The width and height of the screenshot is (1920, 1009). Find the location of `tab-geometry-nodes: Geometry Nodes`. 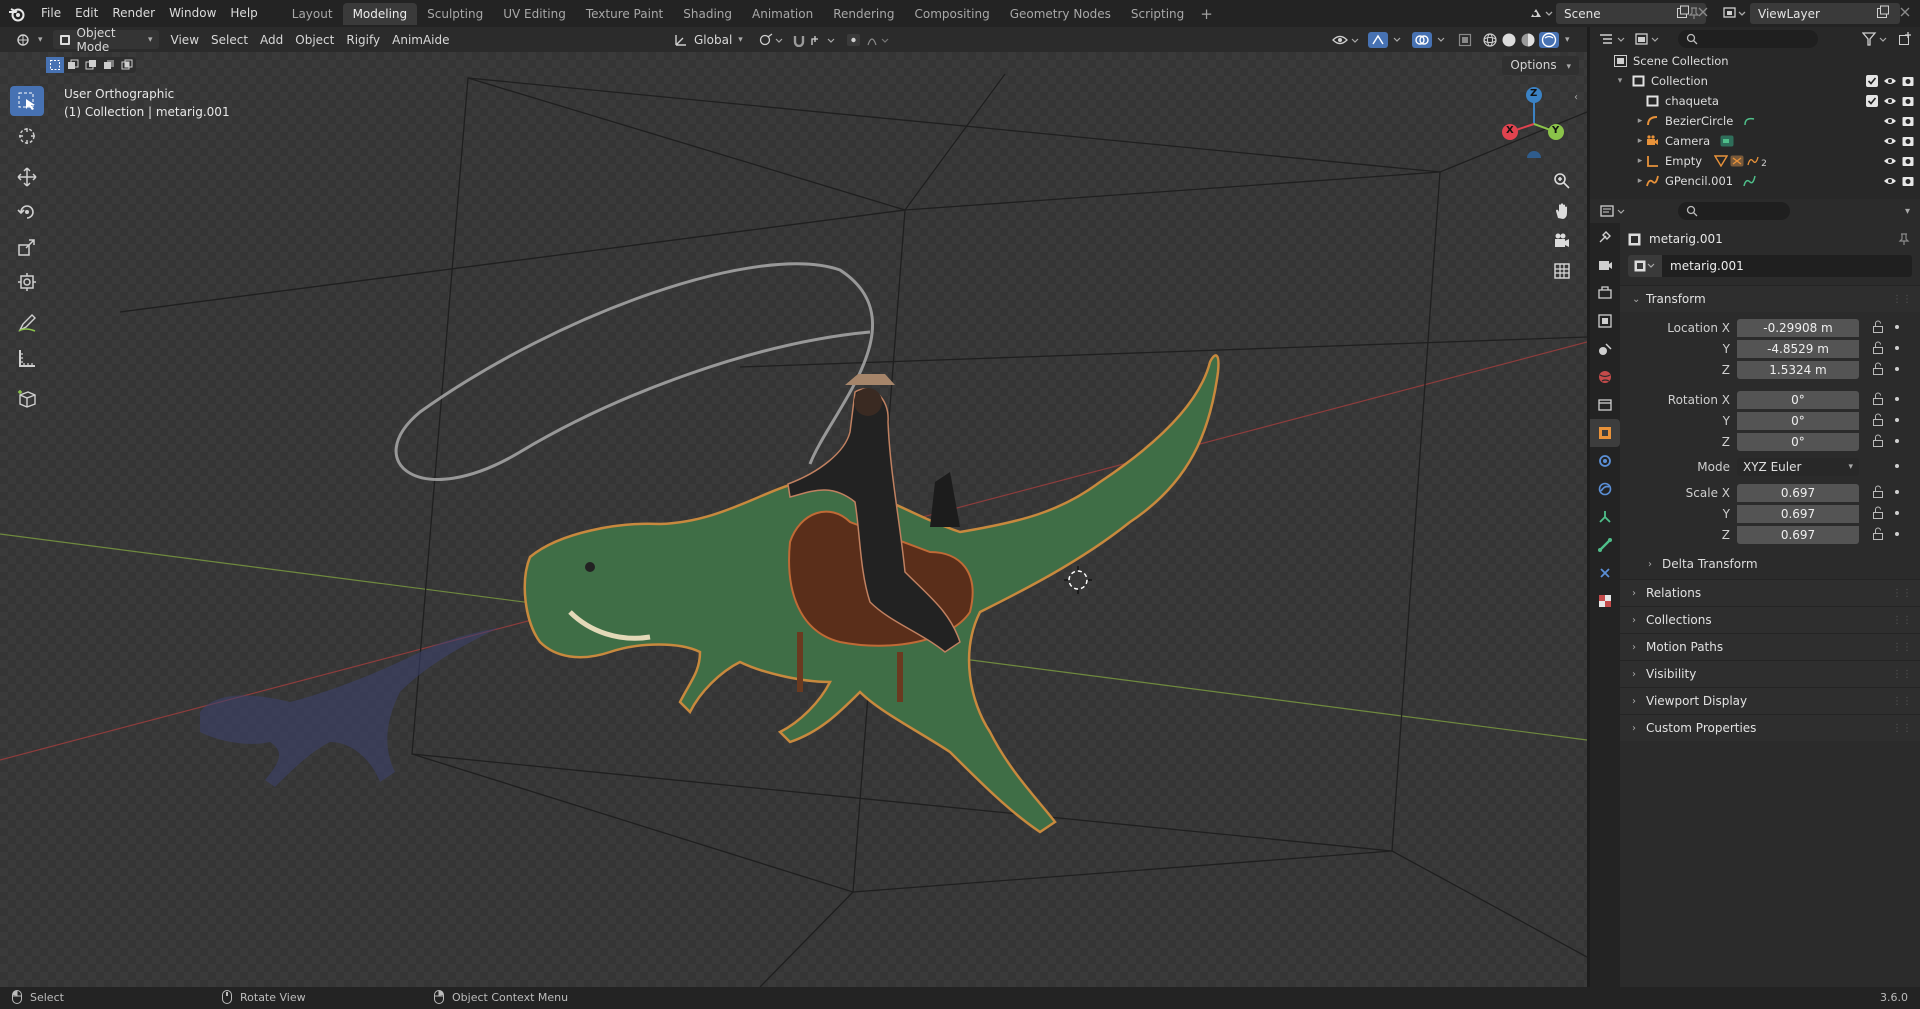

tab-geometry-nodes: Geometry Nodes is located at coordinates (1060, 14).